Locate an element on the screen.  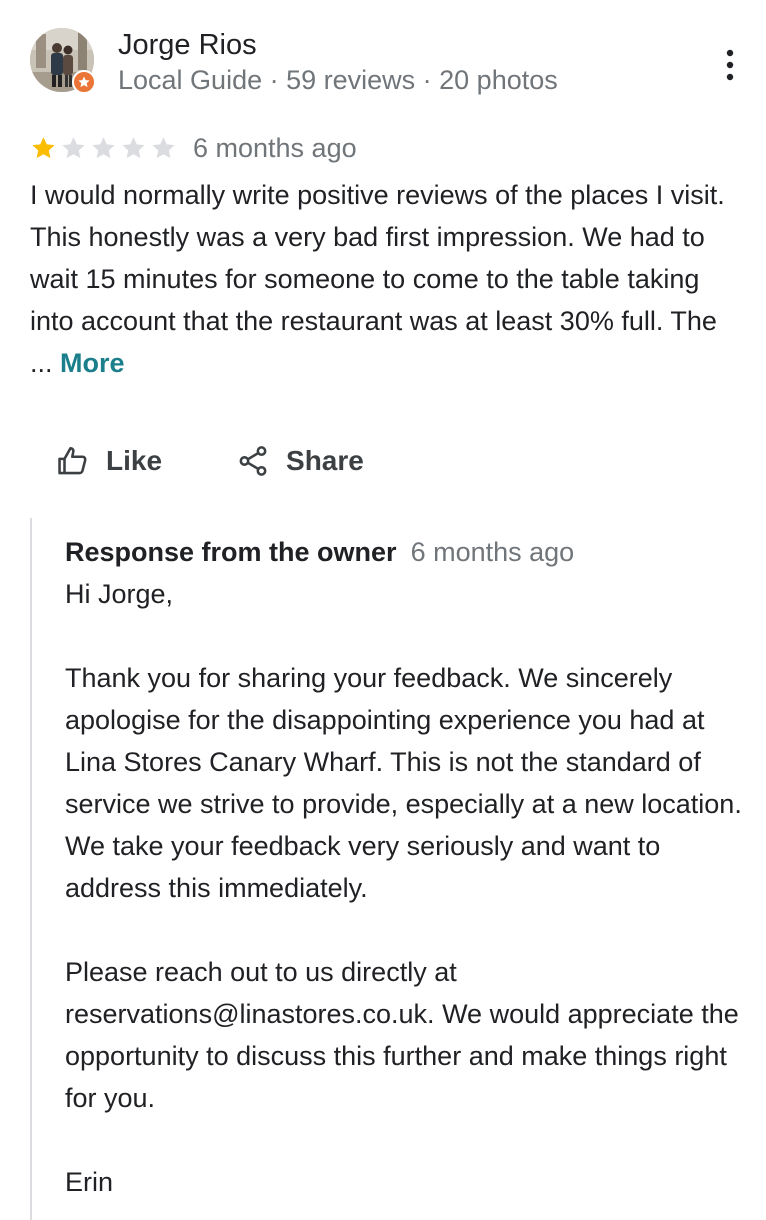
like-button: Like is located at coordinates (109, 461).